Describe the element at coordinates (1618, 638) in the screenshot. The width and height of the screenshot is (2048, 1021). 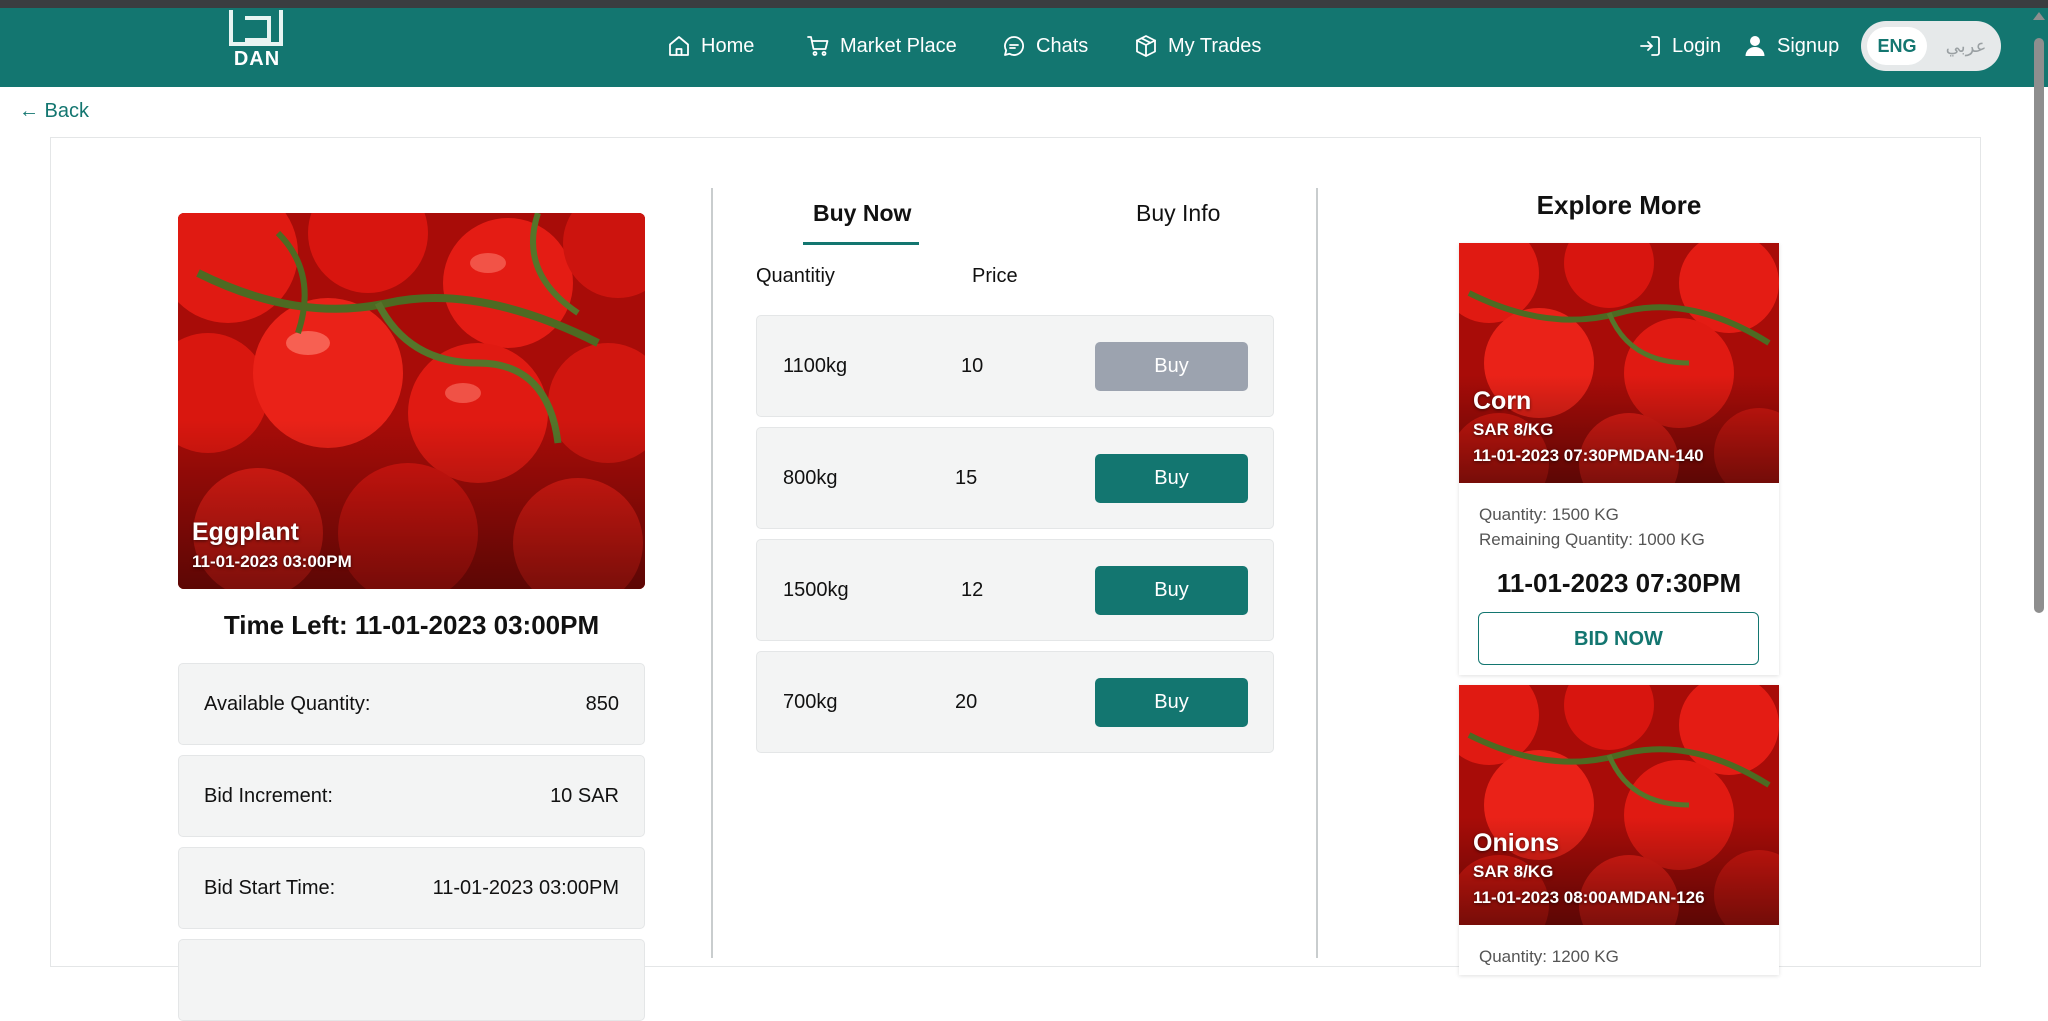
I see `bid-now-button: BID NOW` at that location.